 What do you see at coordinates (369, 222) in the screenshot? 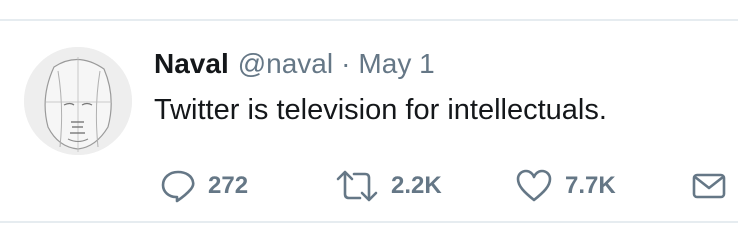
I see `bottom-divider` at bounding box center [369, 222].